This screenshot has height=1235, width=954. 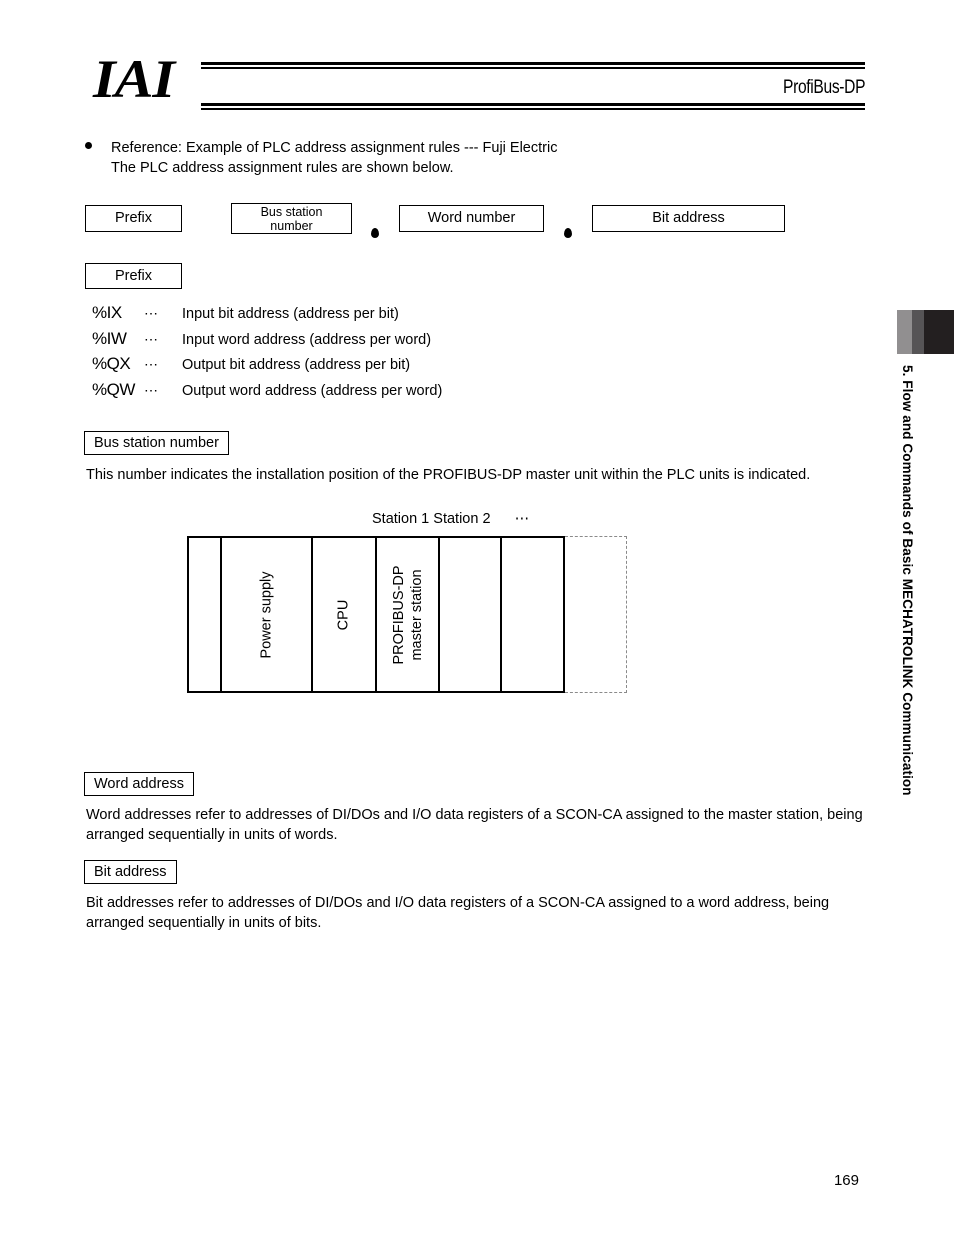 I want to click on rack-cell-label-line-1: PROFIBUS-DP, so click(x=398, y=614).